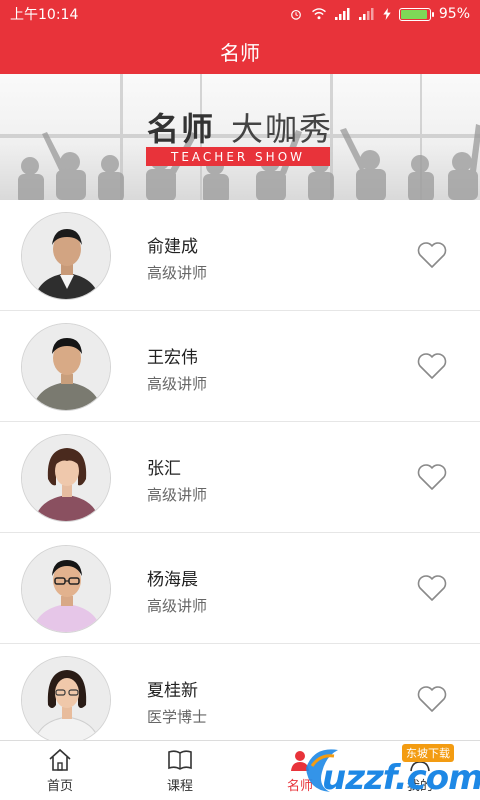 This screenshot has height=800, width=480. I want to click on banner-tagline: TEACHER SHOW, so click(238, 156).